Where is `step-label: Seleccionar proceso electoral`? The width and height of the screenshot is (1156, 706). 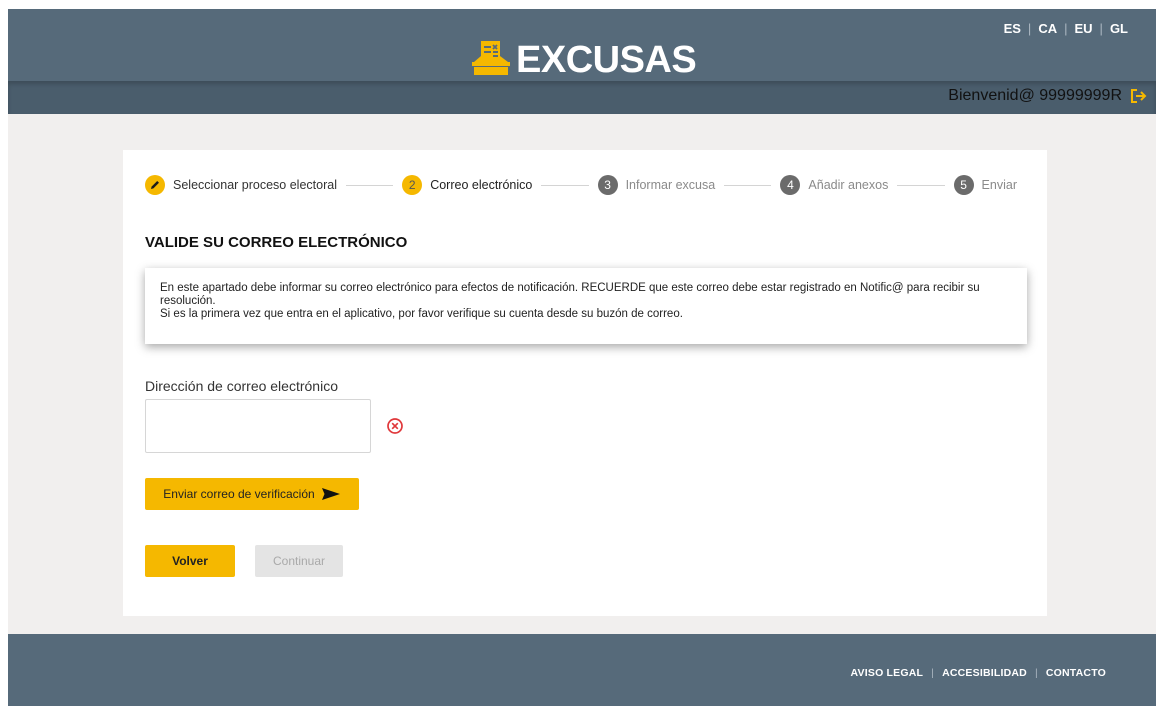
step-label: Seleccionar proceso electoral is located at coordinates (255, 185).